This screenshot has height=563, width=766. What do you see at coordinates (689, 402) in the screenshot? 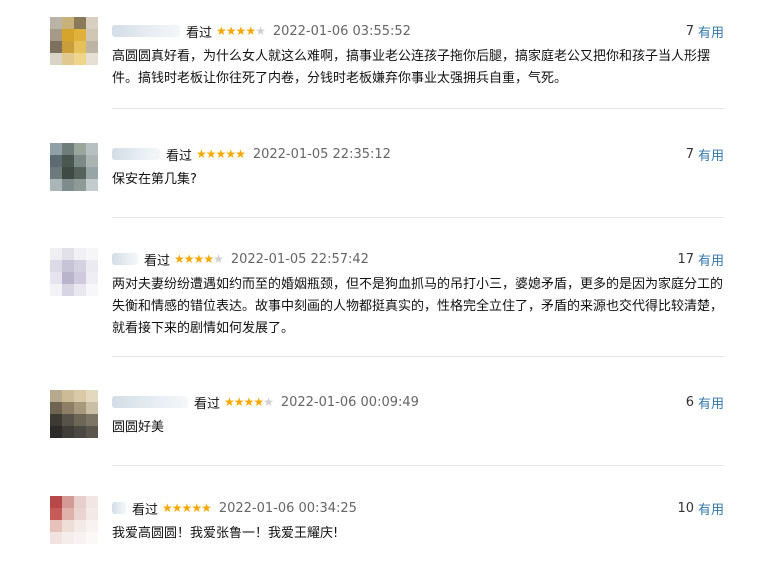
I see `useful-count: 6` at bounding box center [689, 402].